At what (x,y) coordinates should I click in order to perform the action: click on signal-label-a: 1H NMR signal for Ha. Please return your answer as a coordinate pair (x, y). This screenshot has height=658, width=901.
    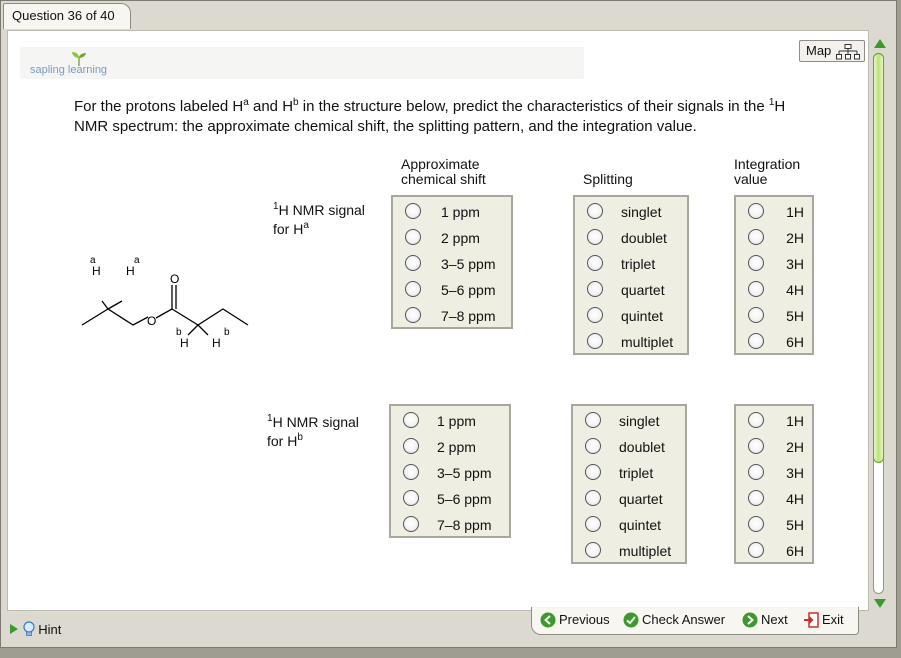
    Looking at the image, I should click on (319, 220).